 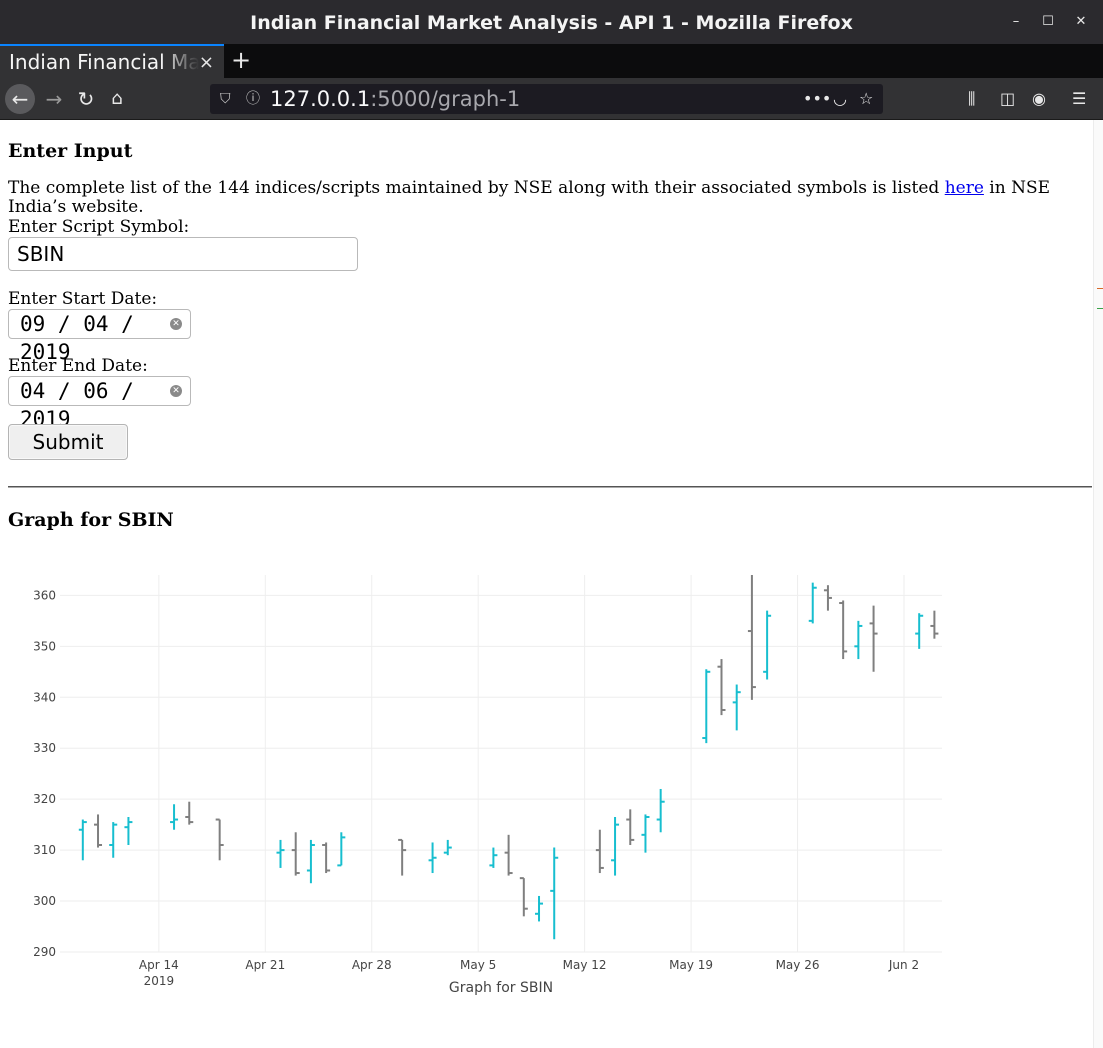 I want to click on page-actions-icon: •••, so click(x=817, y=99).